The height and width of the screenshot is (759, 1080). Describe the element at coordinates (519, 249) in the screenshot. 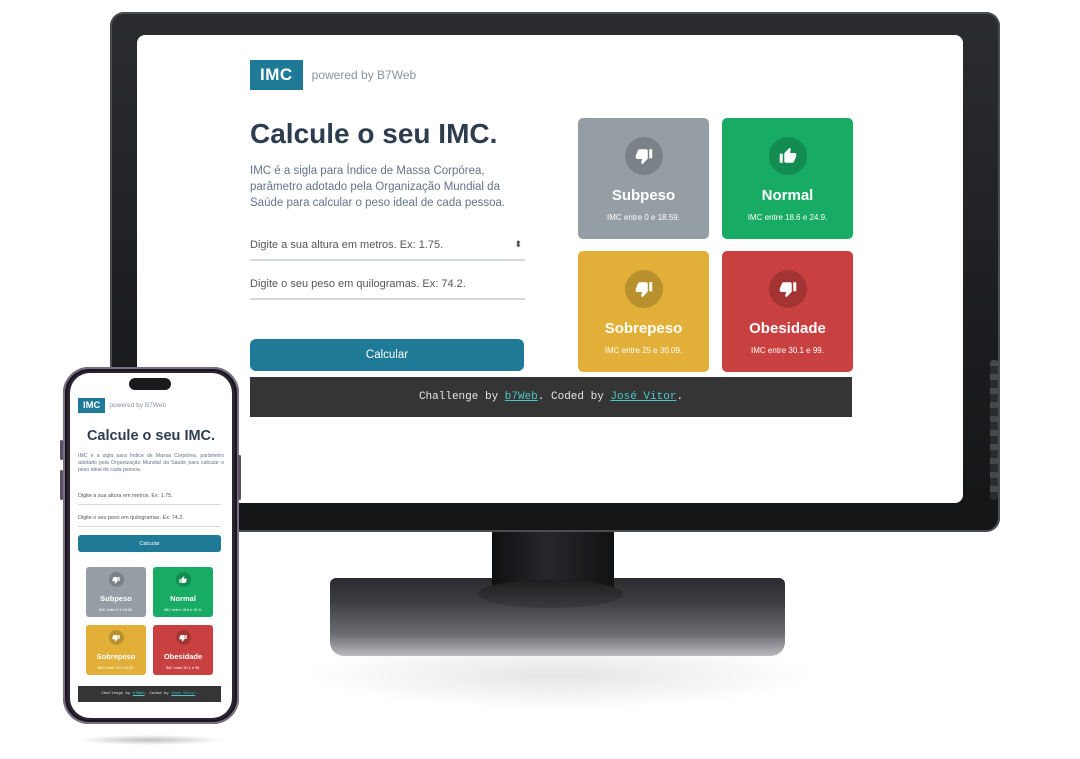

I see `number-spinner-icon: ⬍` at that location.